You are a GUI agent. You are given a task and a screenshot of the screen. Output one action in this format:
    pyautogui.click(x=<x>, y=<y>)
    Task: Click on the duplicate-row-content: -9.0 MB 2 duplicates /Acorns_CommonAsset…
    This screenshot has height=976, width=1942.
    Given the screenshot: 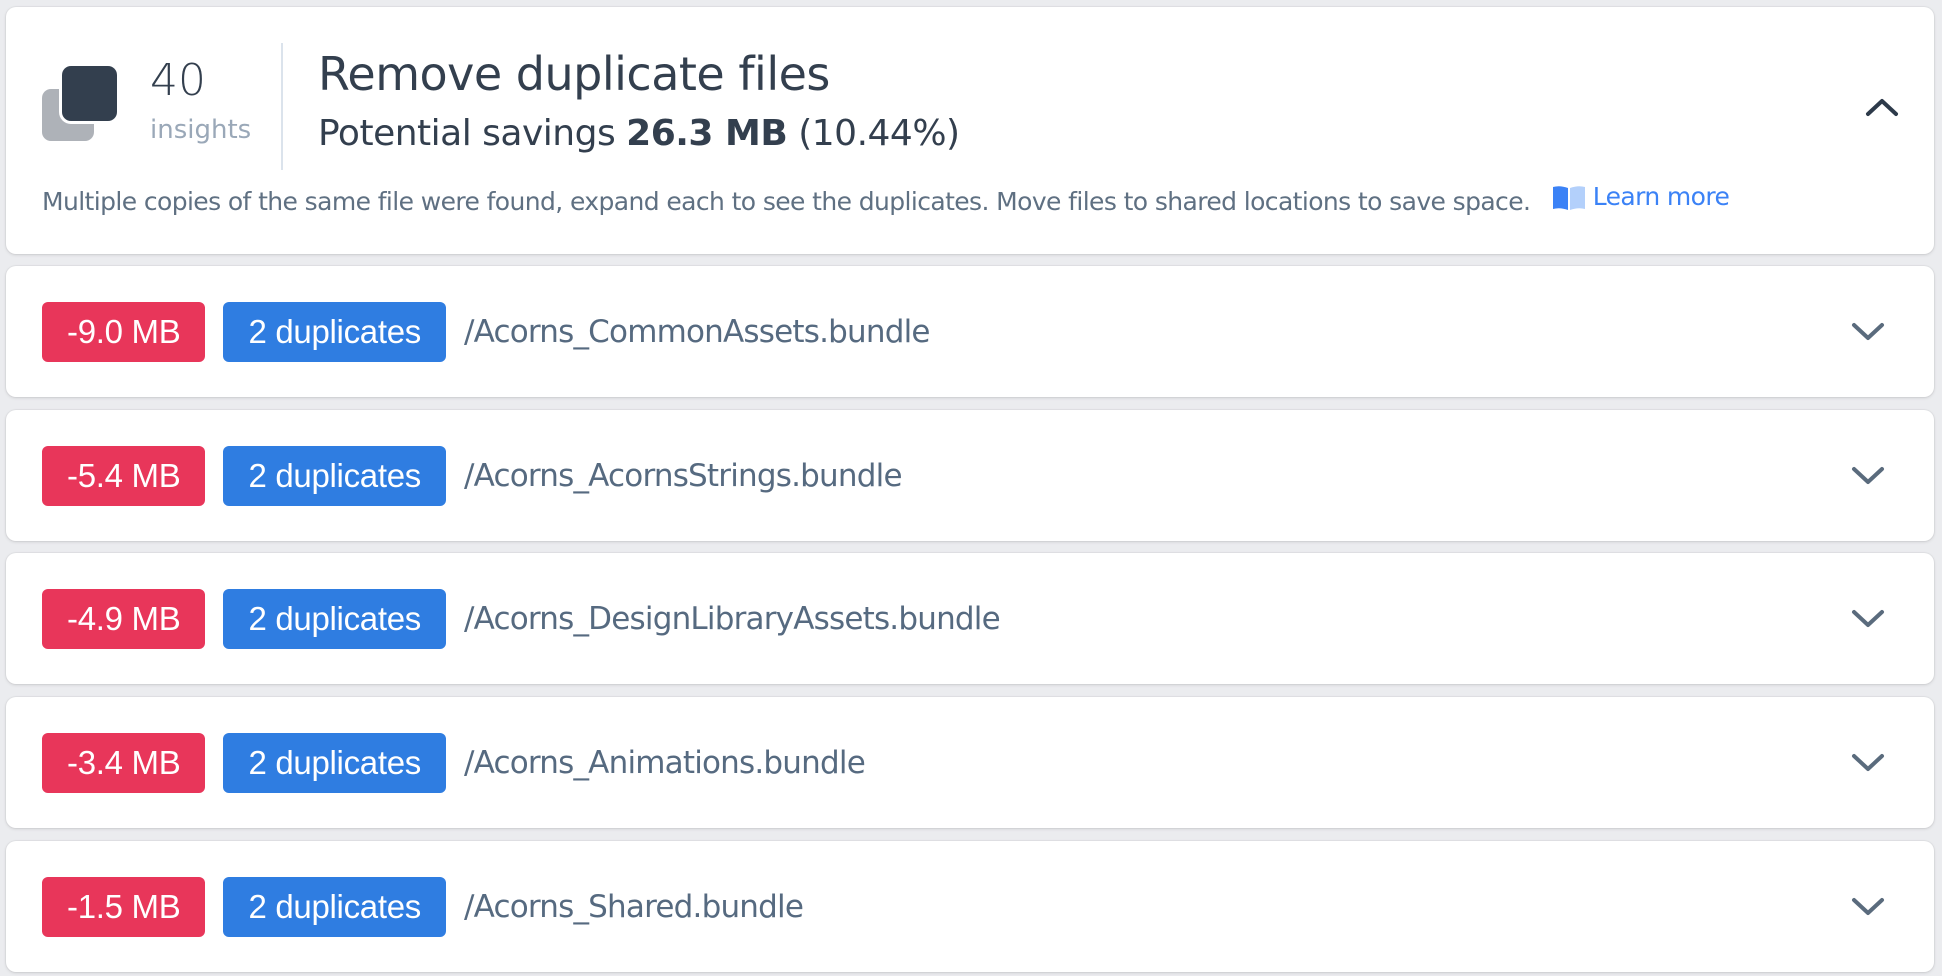 What is the action you would take?
    pyautogui.click(x=486, y=332)
    